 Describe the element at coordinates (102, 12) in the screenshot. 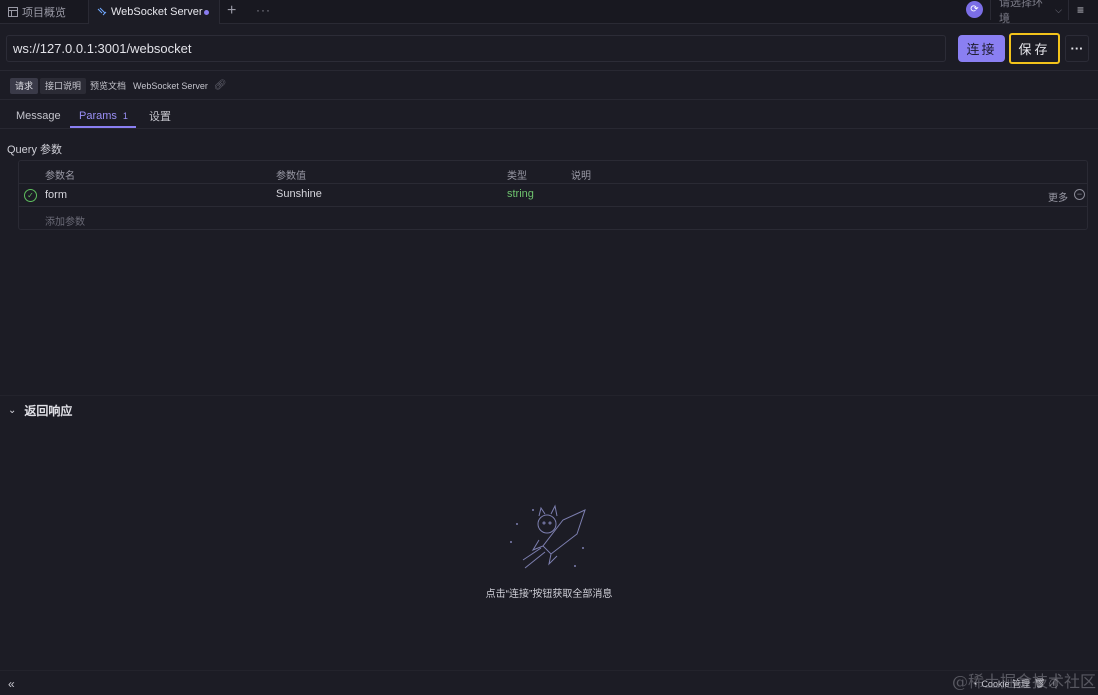

I see `websocket-icon` at that location.